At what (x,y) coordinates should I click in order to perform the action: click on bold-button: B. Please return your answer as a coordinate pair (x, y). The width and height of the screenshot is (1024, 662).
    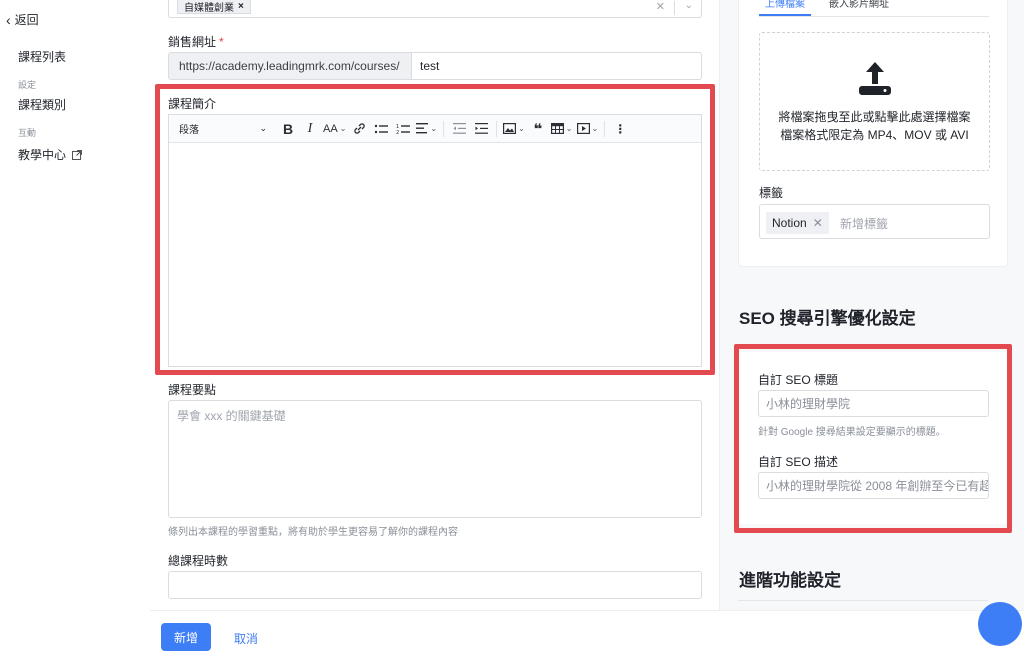
    Looking at the image, I should click on (288, 129).